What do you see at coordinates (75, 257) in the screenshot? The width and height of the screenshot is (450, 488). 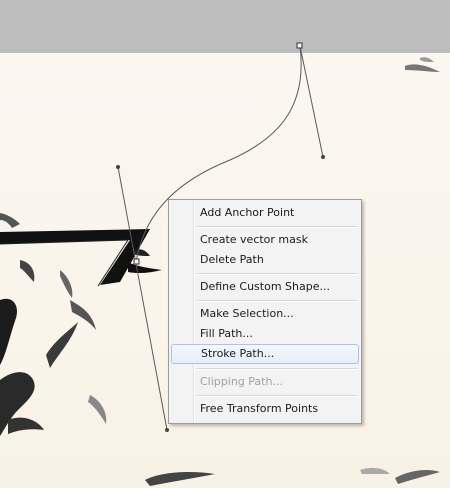 I see `black-triangle-shape` at bounding box center [75, 257].